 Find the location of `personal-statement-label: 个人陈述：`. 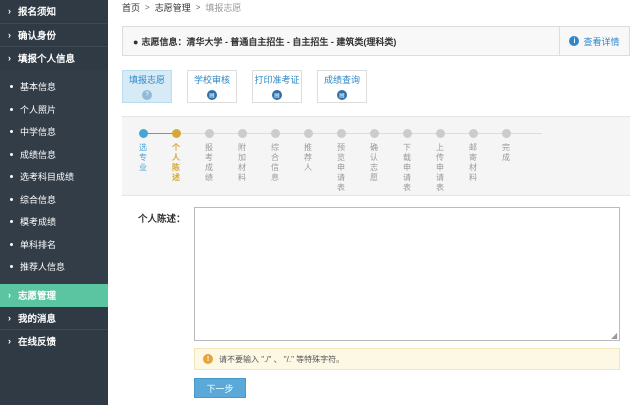

personal-statement-label: 个人陈述： is located at coordinates (162, 219).